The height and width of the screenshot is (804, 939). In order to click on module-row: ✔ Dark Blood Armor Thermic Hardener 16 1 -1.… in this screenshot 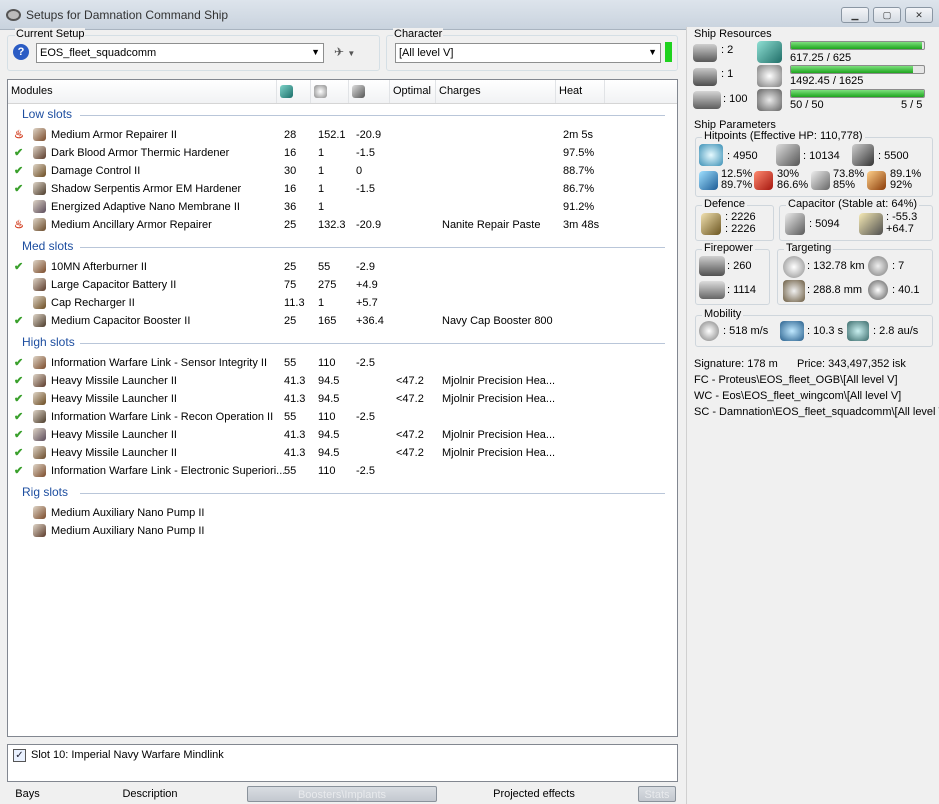, I will do `click(342, 153)`.